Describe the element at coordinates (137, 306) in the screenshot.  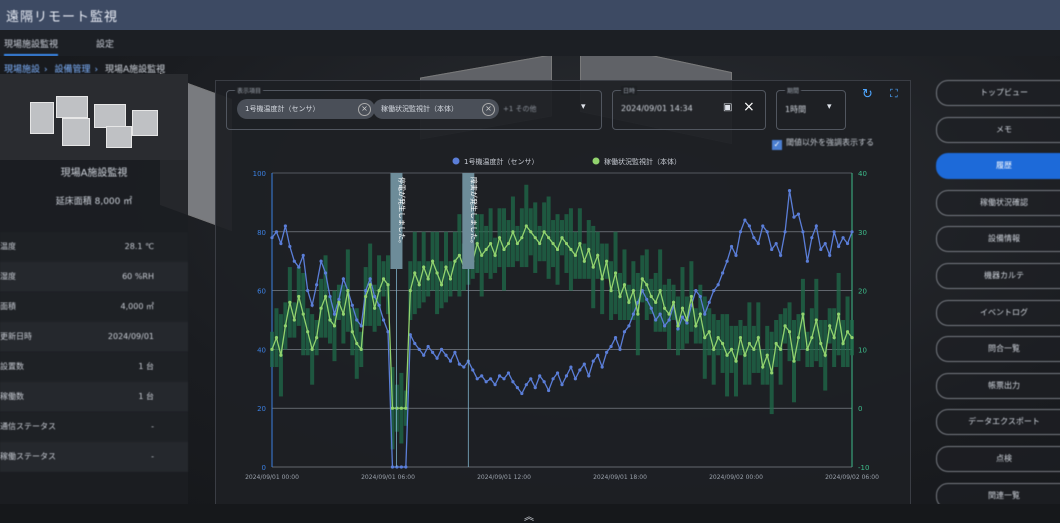
I see `property-value: 4,000 ㎡` at that location.